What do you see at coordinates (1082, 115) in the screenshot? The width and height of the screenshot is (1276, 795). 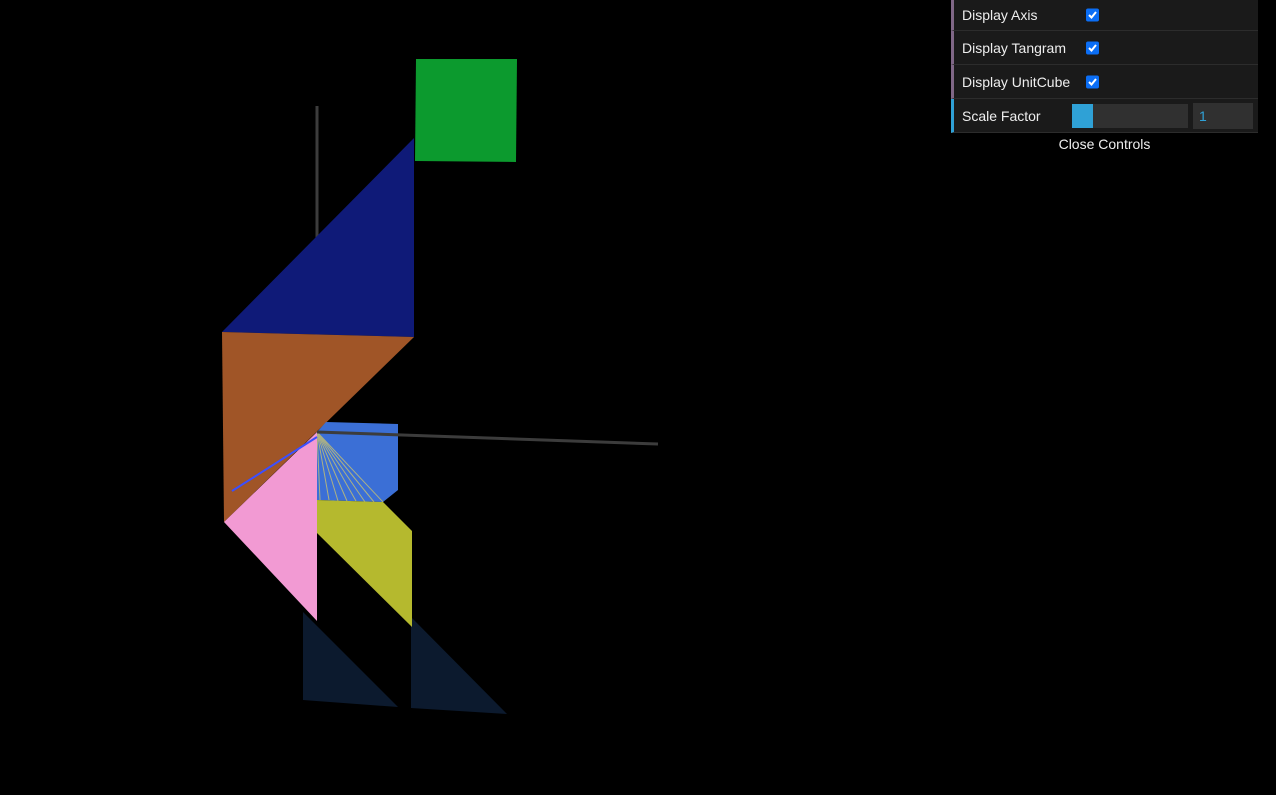 I see `scale-factor-slider-fill` at bounding box center [1082, 115].